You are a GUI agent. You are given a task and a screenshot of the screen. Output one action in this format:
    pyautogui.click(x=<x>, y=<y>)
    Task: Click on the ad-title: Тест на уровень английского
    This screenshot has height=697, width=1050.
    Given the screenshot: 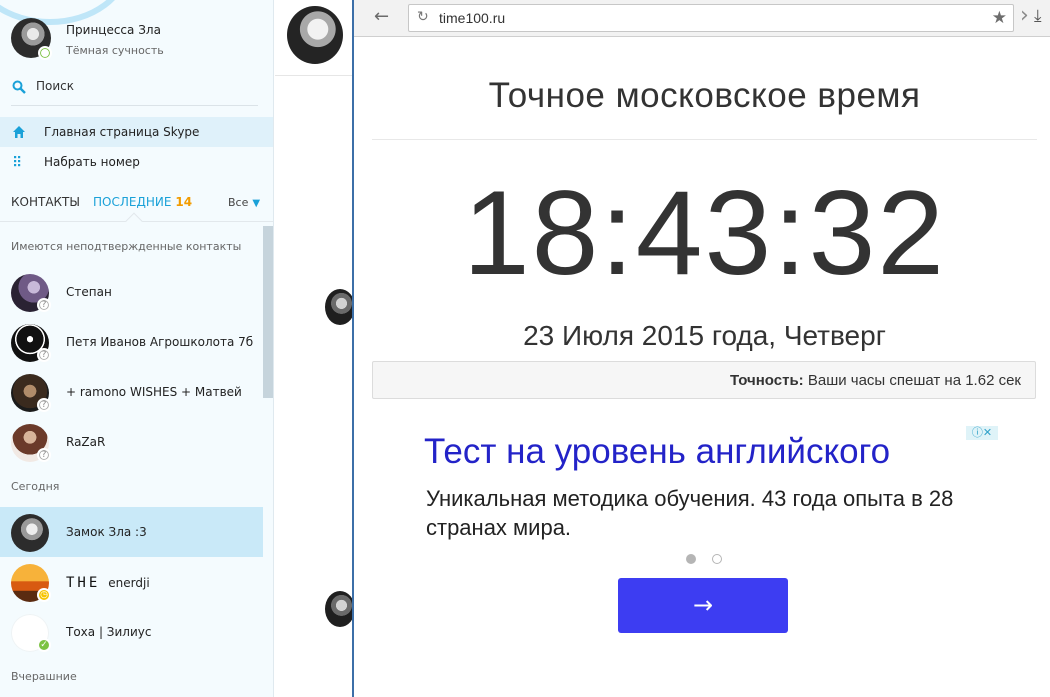 What is the action you would take?
    pyautogui.click(x=657, y=452)
    